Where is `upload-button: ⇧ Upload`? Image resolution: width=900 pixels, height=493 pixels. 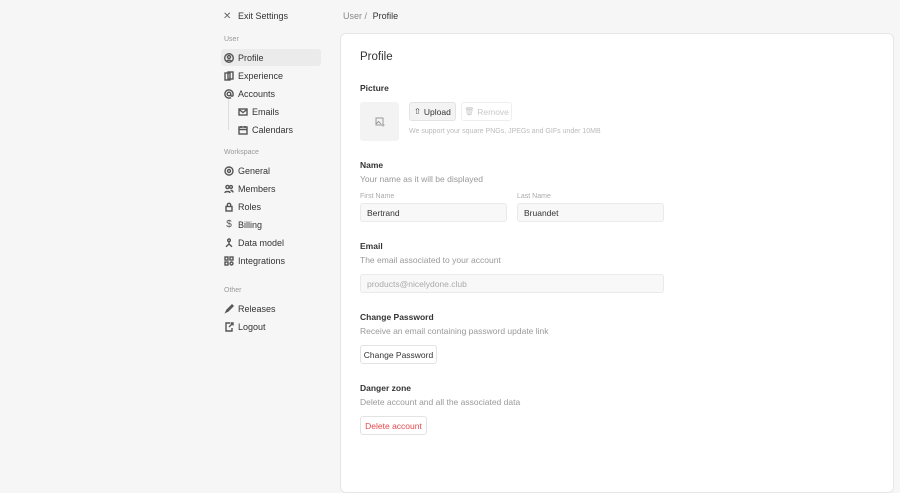 upload-button: ⇧ Upload is located at coordinates (432, 111).